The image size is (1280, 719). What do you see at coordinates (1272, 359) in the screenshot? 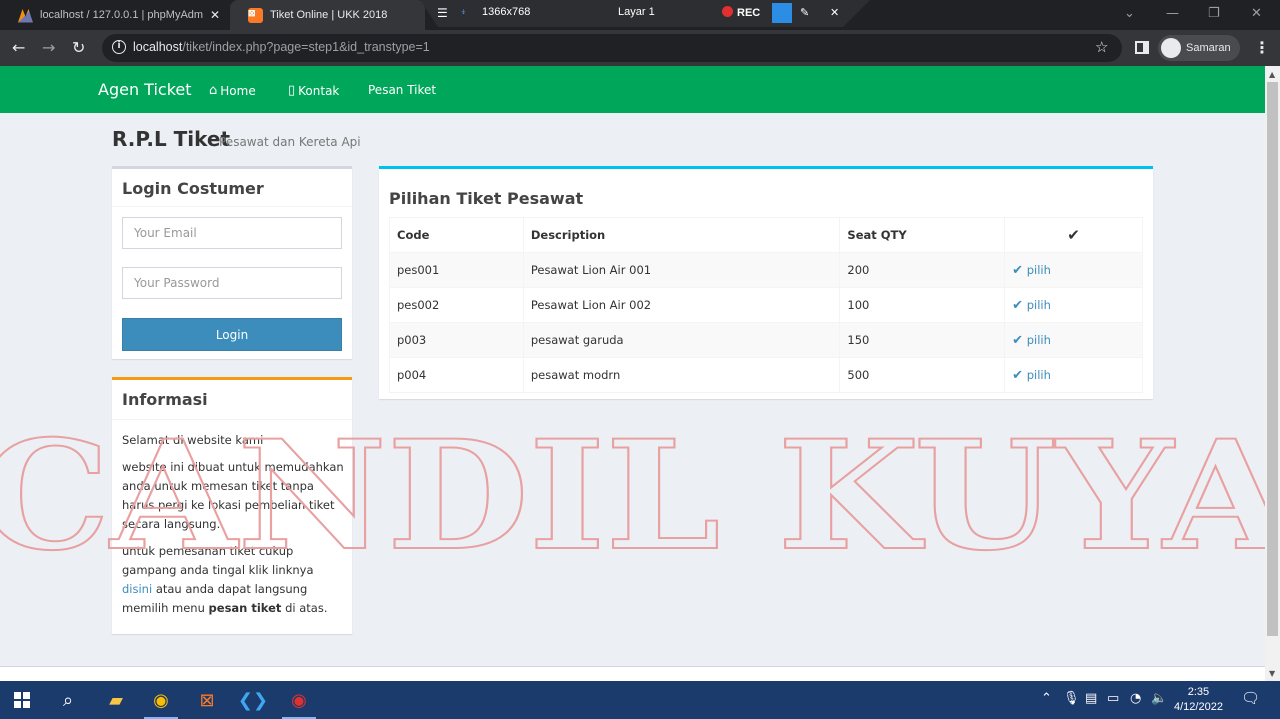
I see `scrollbar-thumb` at bounding box center [1272, 359].